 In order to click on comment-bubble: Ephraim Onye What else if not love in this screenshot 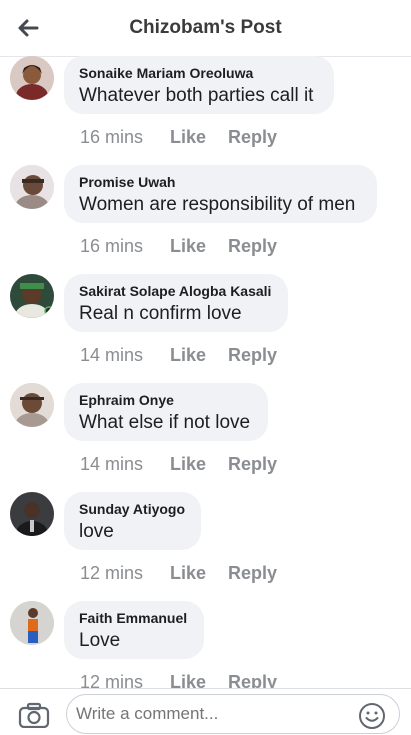, I will do `click(166, 412)`.